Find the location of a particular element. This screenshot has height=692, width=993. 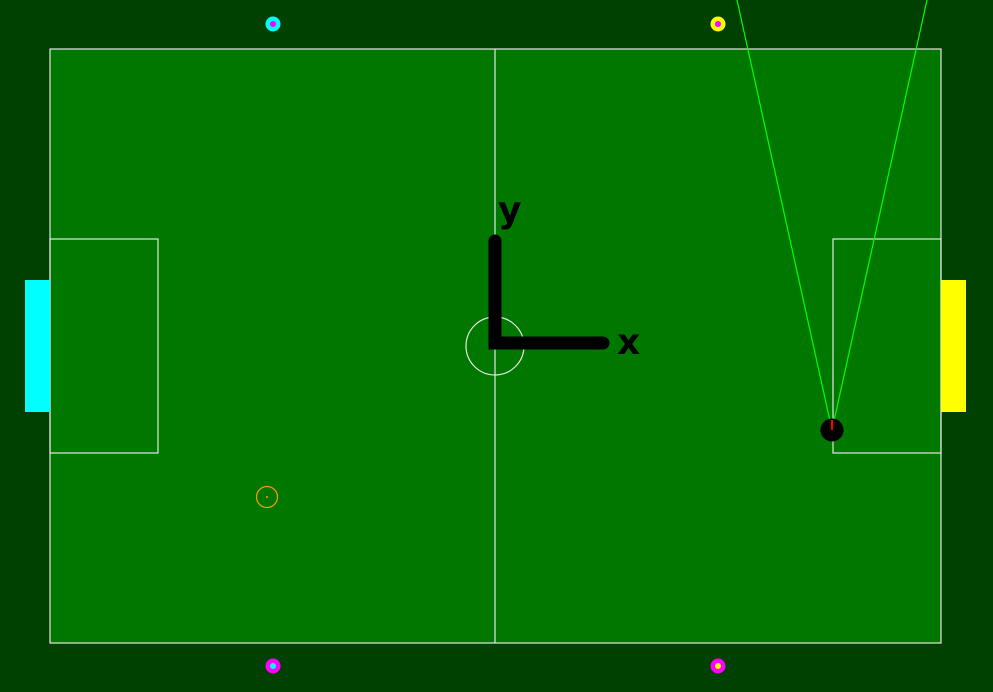

beacon-bottom-left is located at coordinates (273, 666).